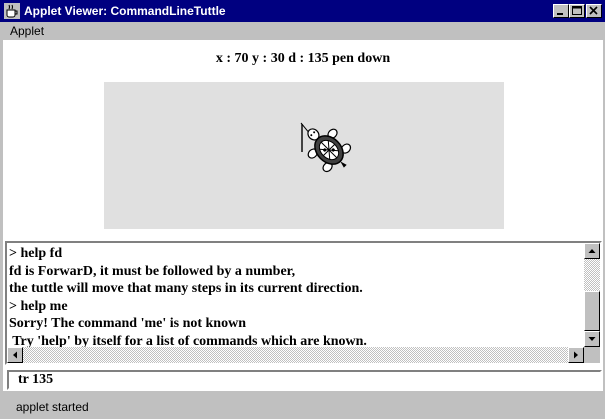  Describe the element at coordinates (125, 11) in the screenshot. I see `window-title: Applet Viewer: CommandLineTuttle` at that location.